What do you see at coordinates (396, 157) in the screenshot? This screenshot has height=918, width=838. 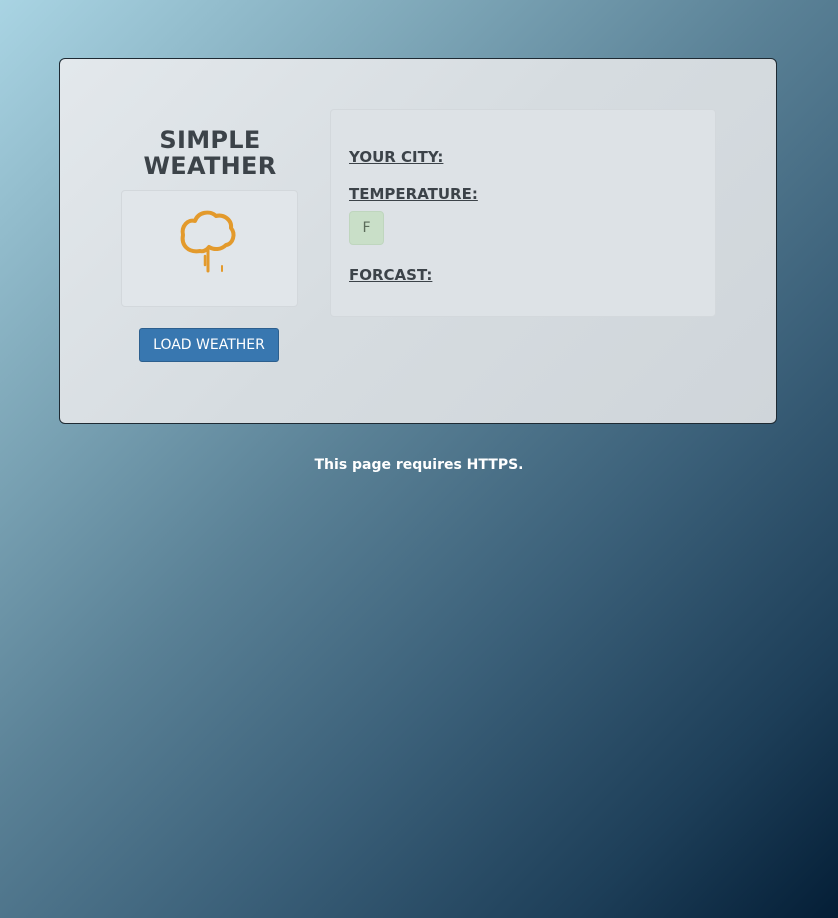 I see `city-label: YOUR CITY:` at bounding box center [396, 157].